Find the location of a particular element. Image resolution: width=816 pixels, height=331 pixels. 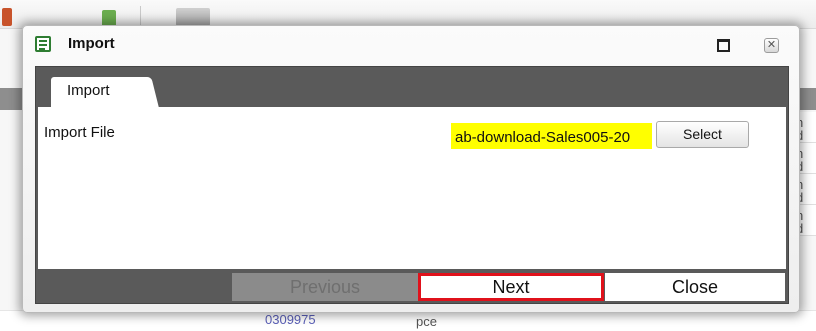

previous-button: Previous is located at coordinates (325, 287).